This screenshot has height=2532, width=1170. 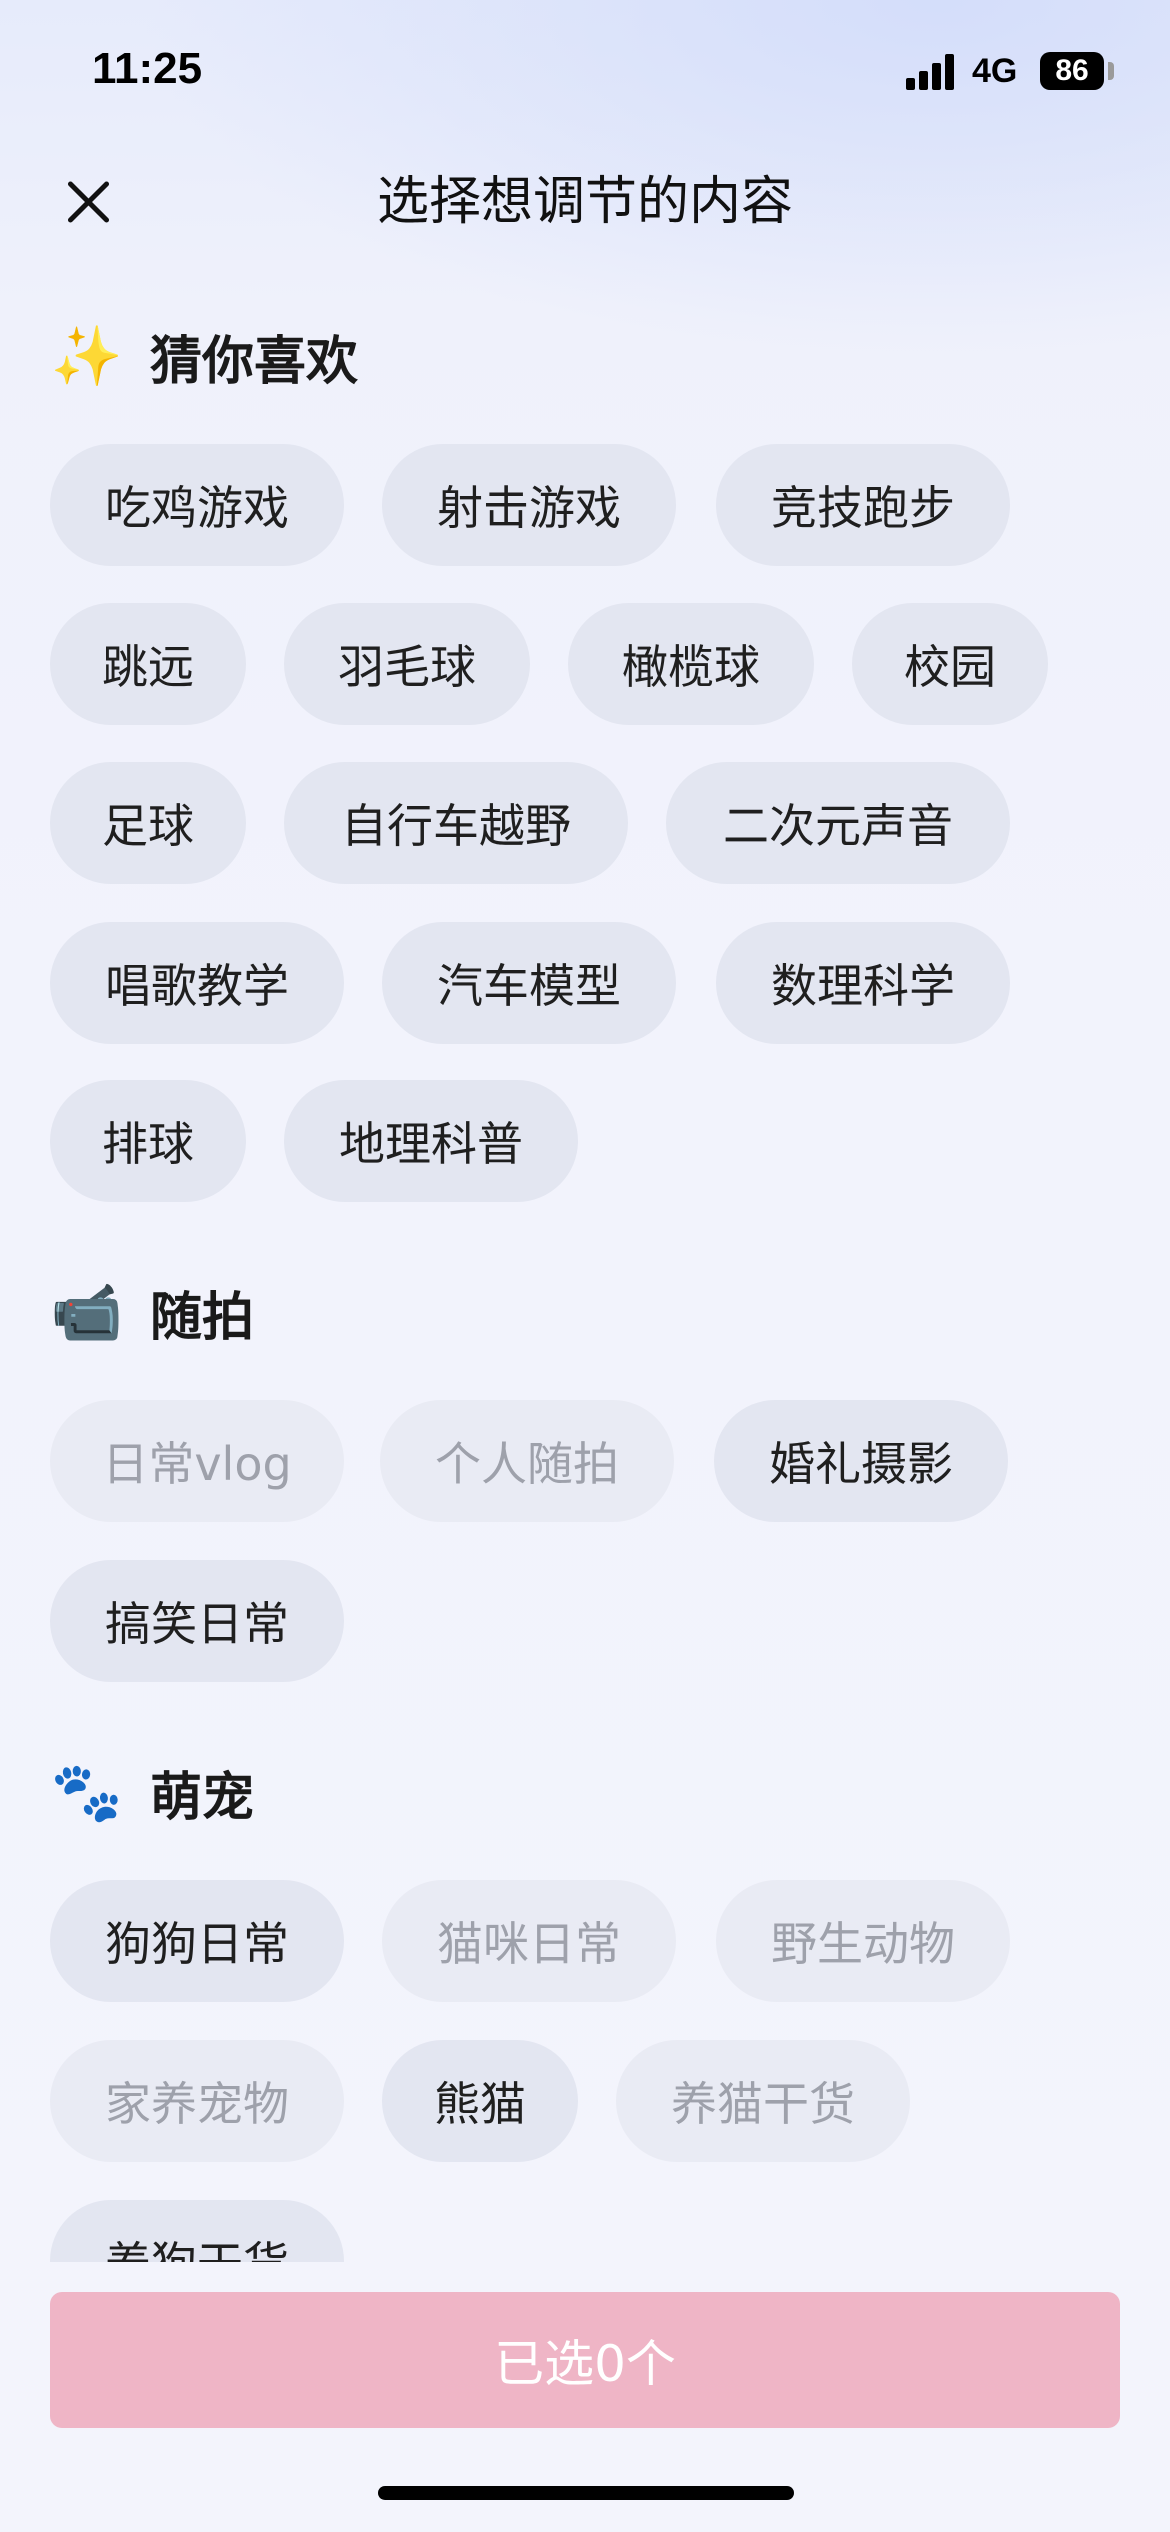 I want to click on battery-tip, so click(x=1111, y=71).